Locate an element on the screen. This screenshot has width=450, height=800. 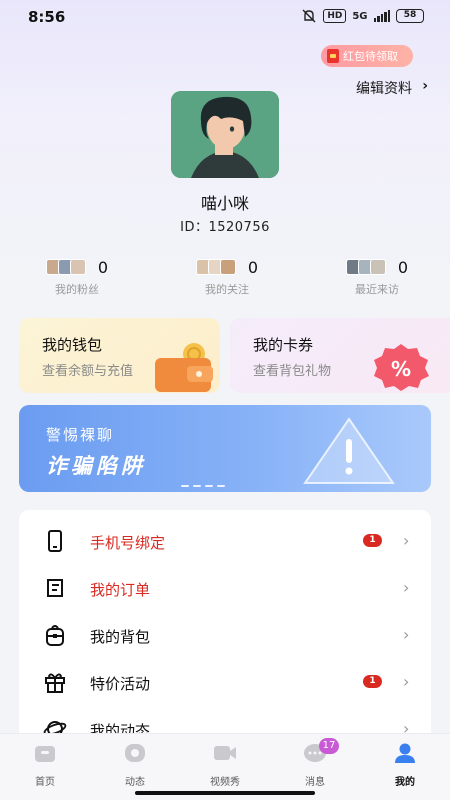
red-packet-button: 红包待领取 is located at coordinates (367, 56).